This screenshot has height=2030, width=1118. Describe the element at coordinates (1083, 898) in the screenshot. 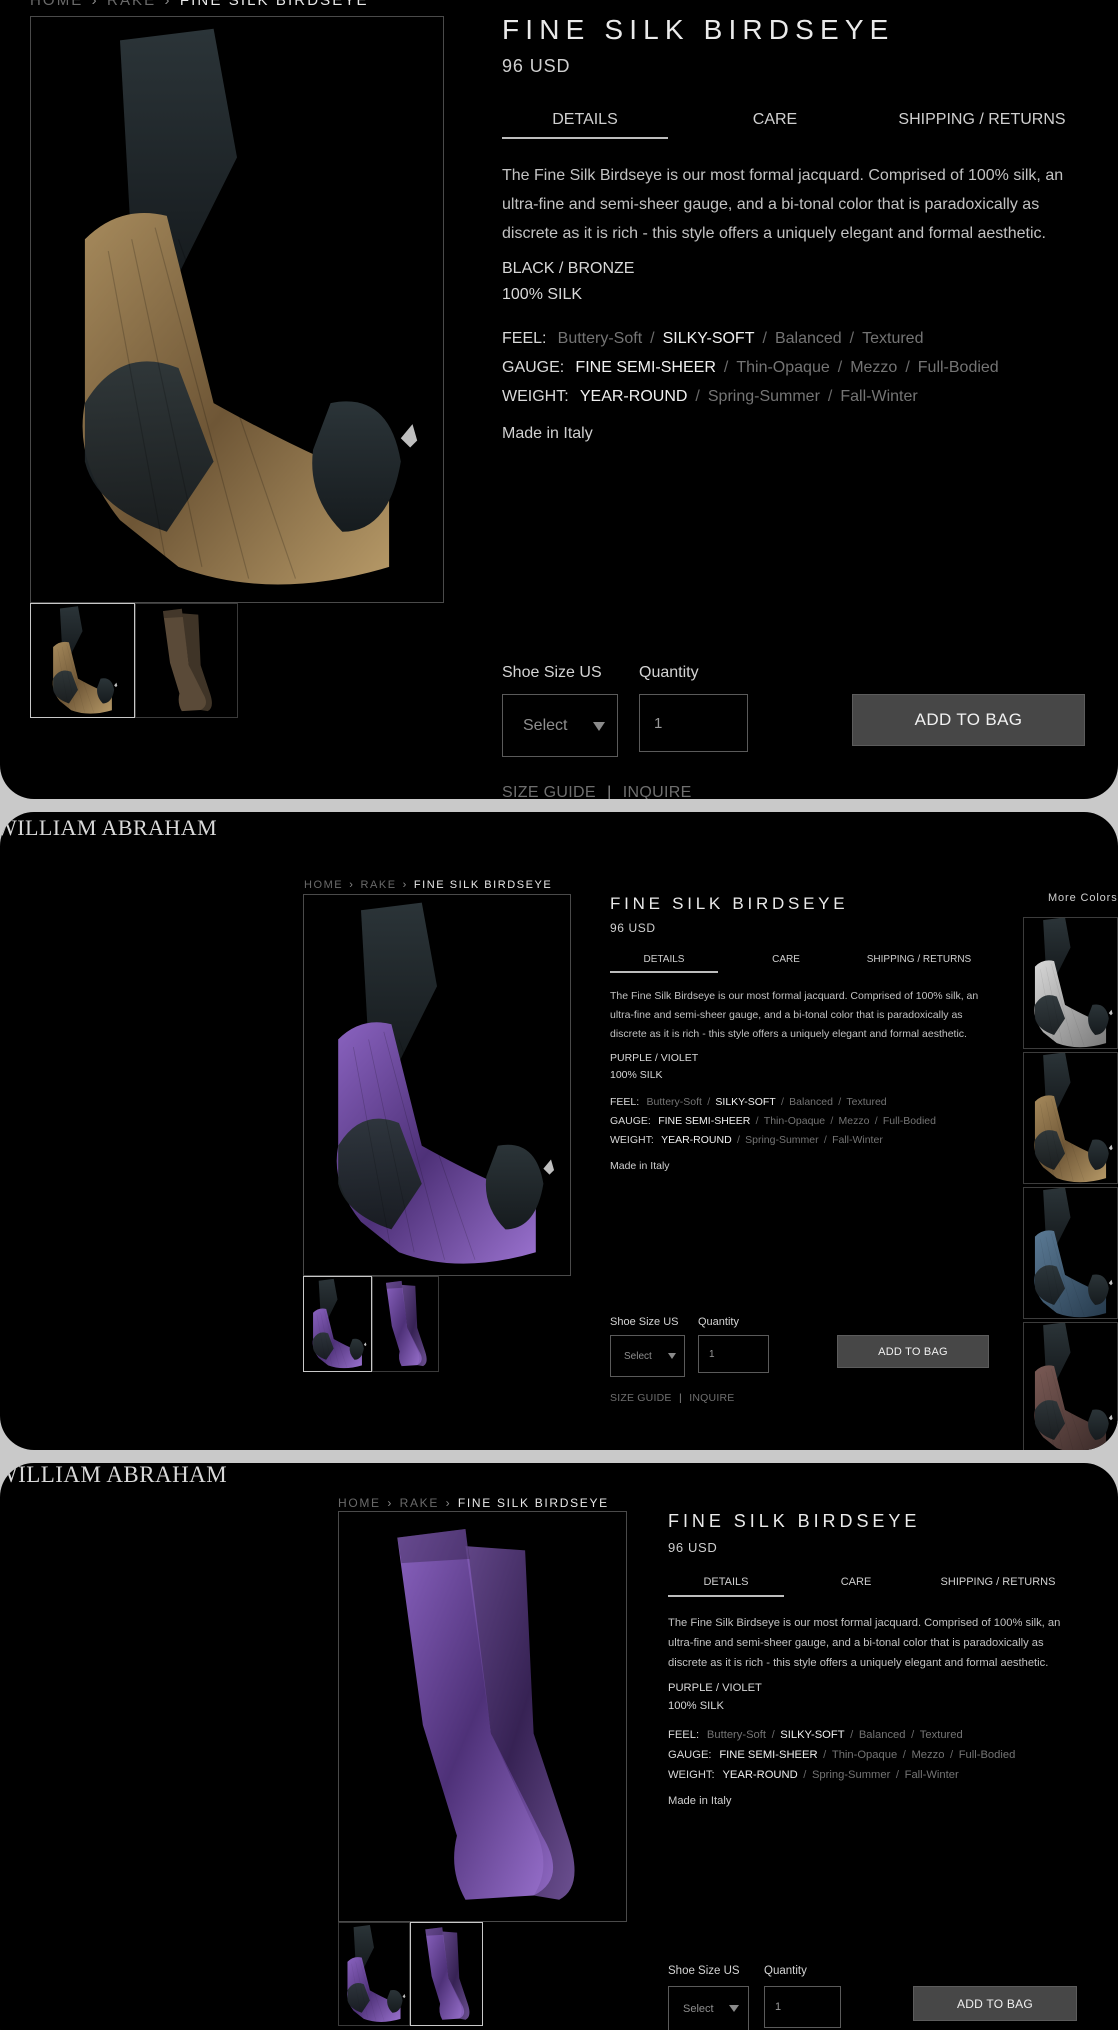

I see `more-colors-label: More Colors` at that location.